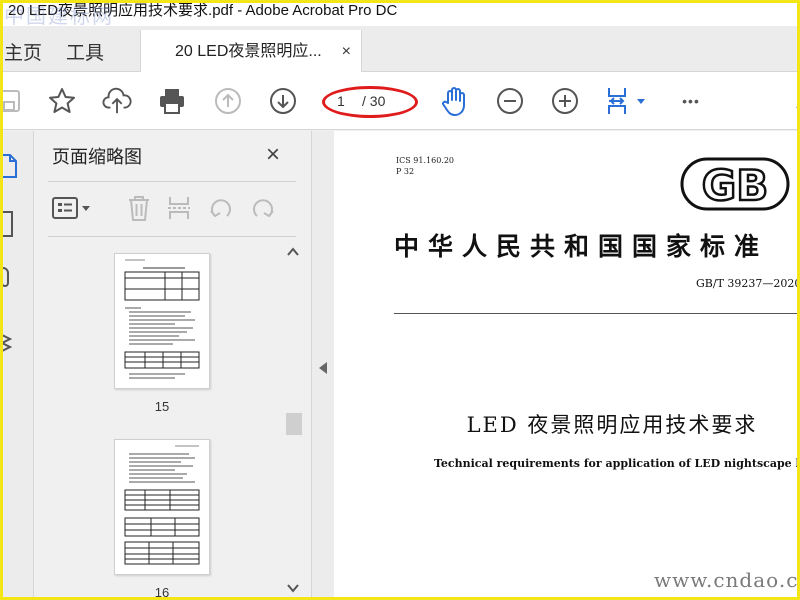  I want to click on tab-tools: 工具, so click(85, 51).